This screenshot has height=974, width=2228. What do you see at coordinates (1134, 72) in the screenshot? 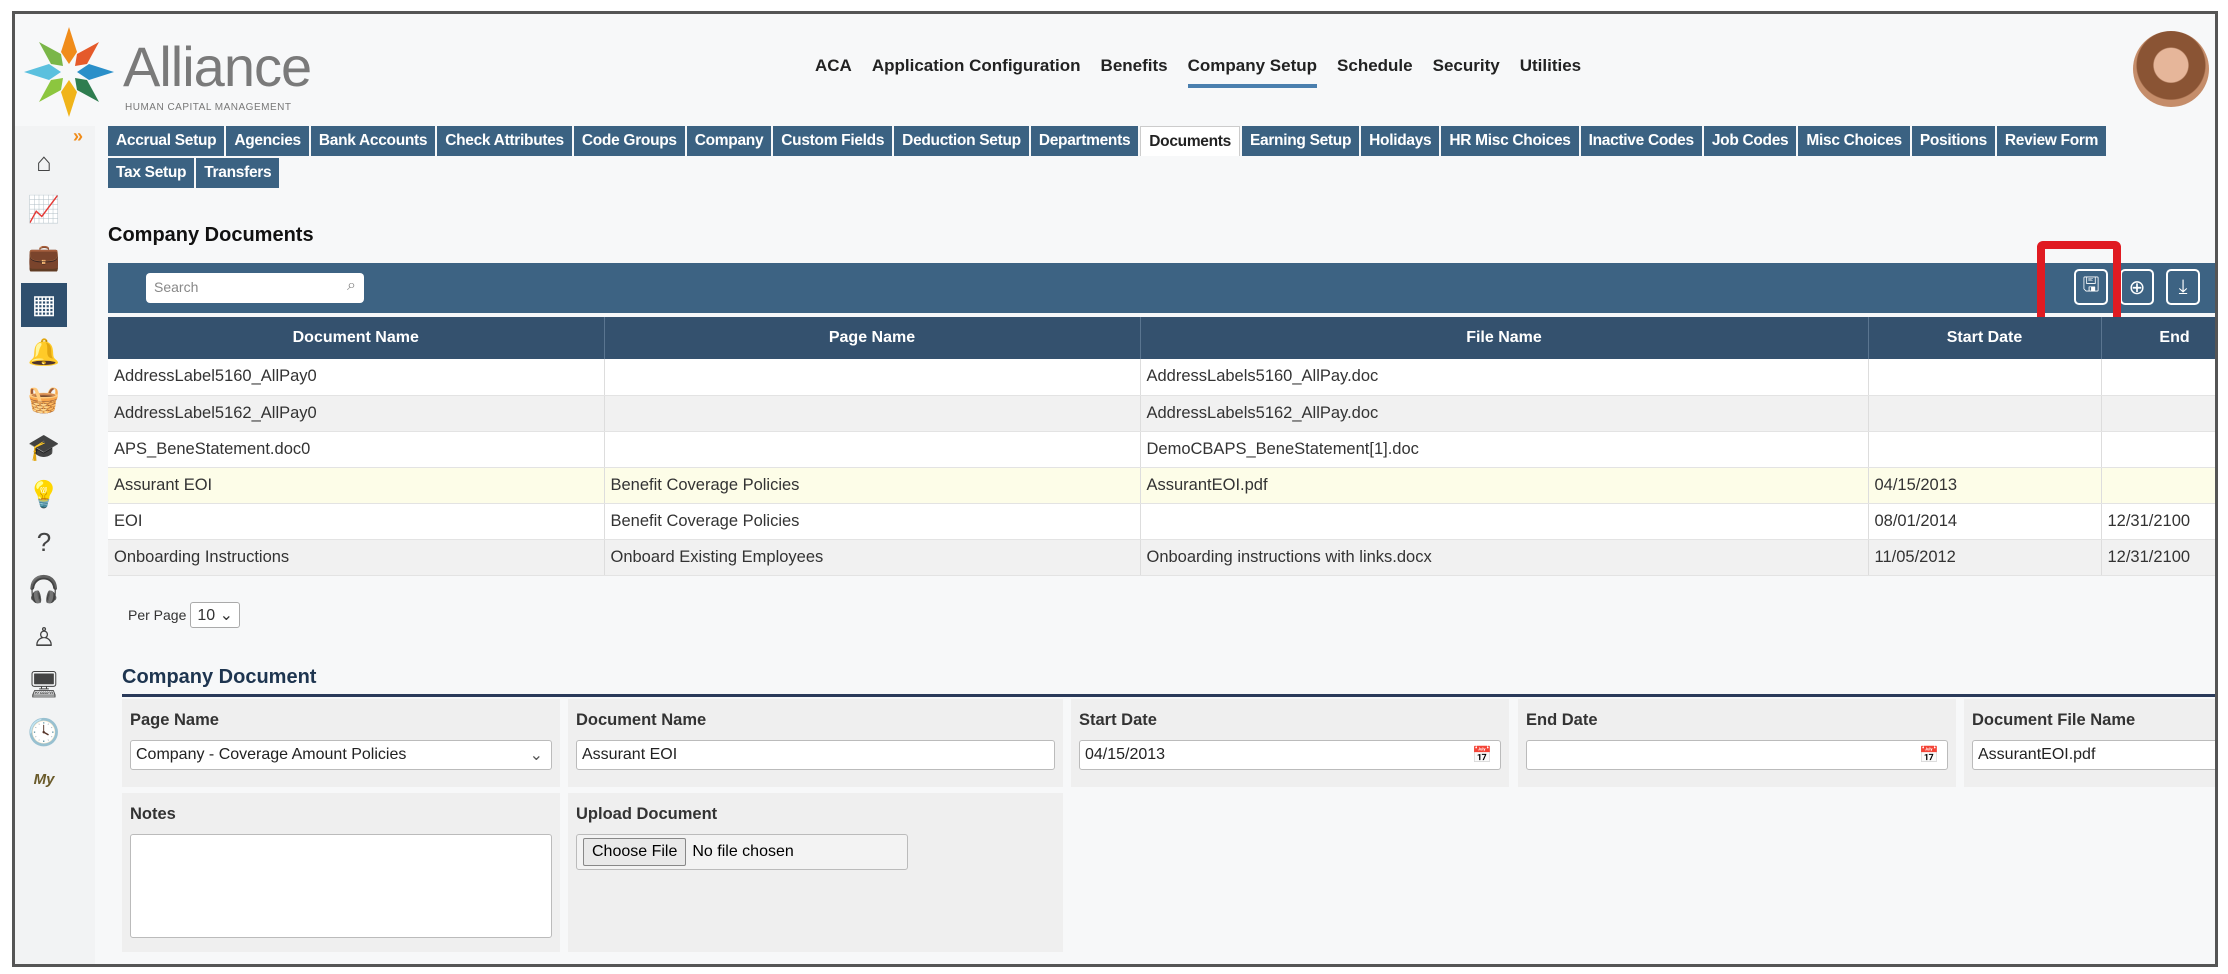
I see `nav-benefits: Benefits` at bounding box center [1134, 72].